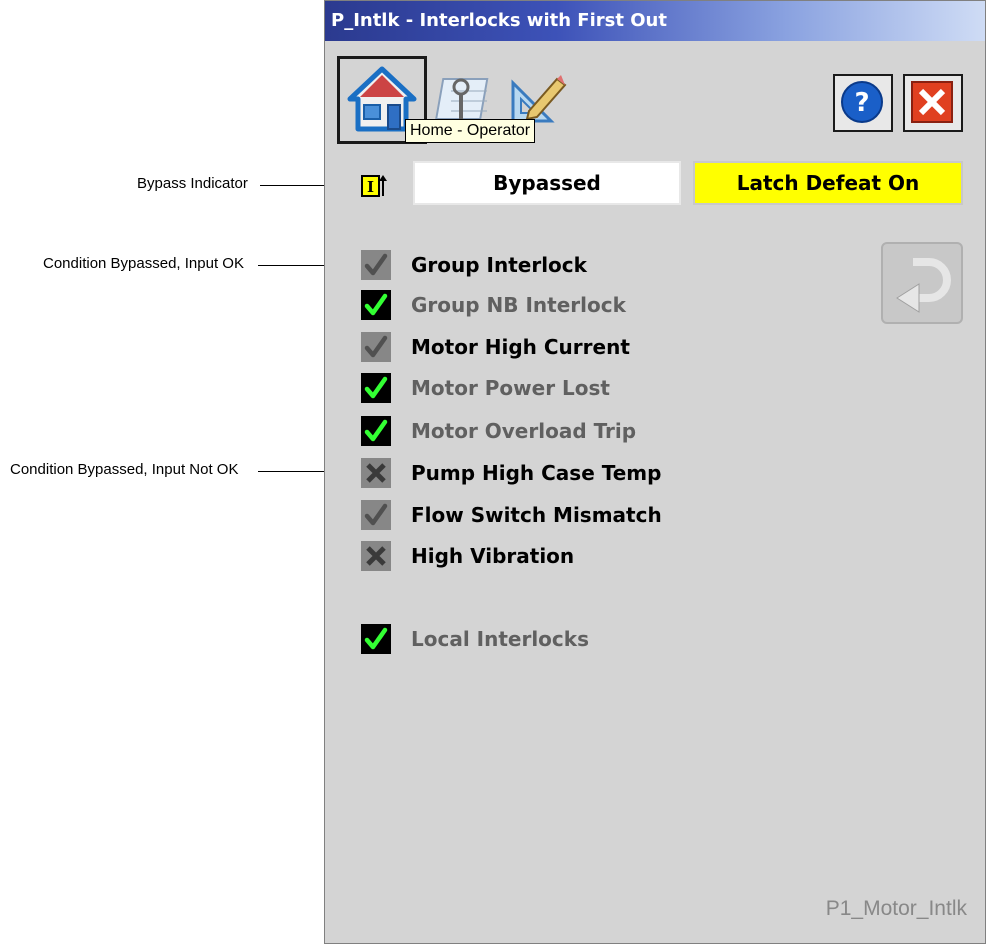  Describe the element at coordinates (547, 183) in the screenshot. I see `bypassed-status: Bypassed` at that location.